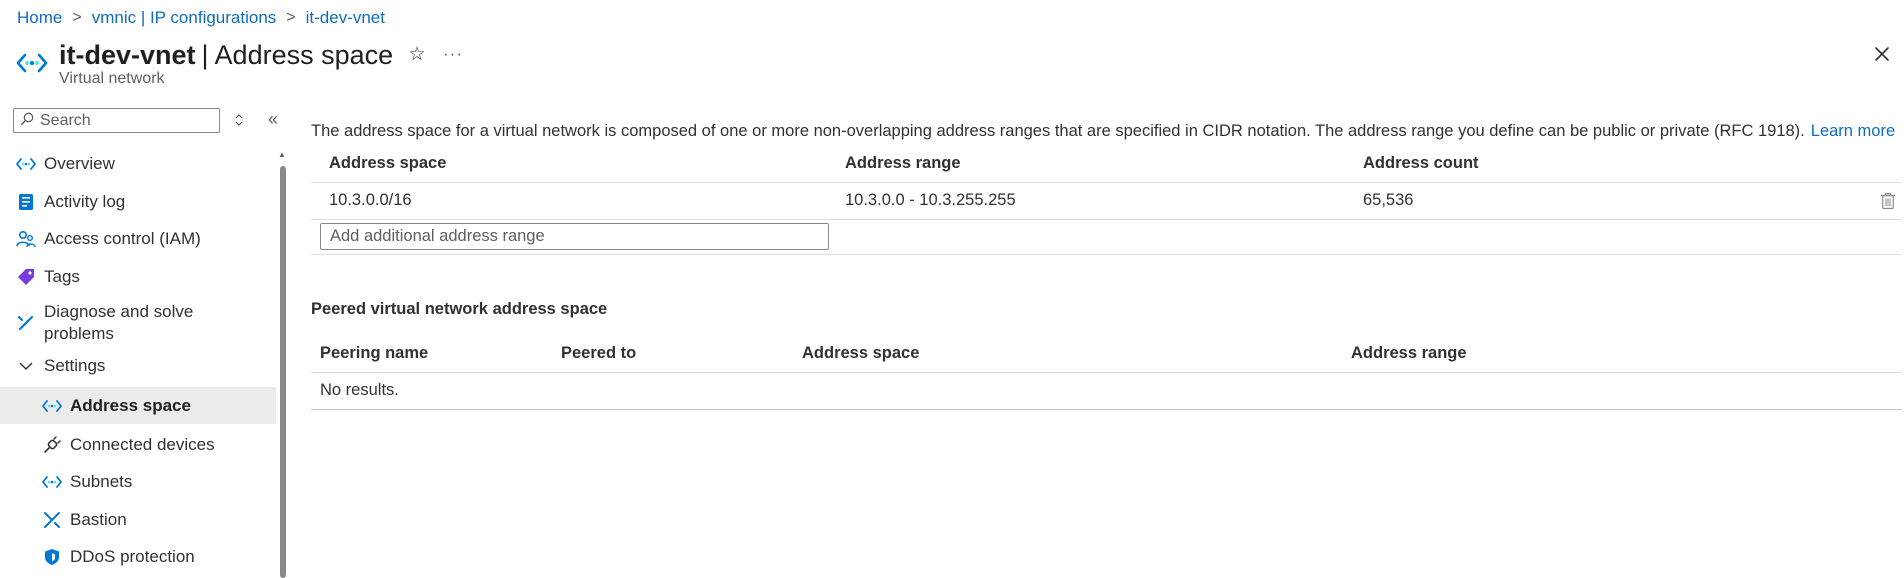  Describe the element at coordinates (1106, 391) in the screenshot. I see `table-row: No results.` at that location.